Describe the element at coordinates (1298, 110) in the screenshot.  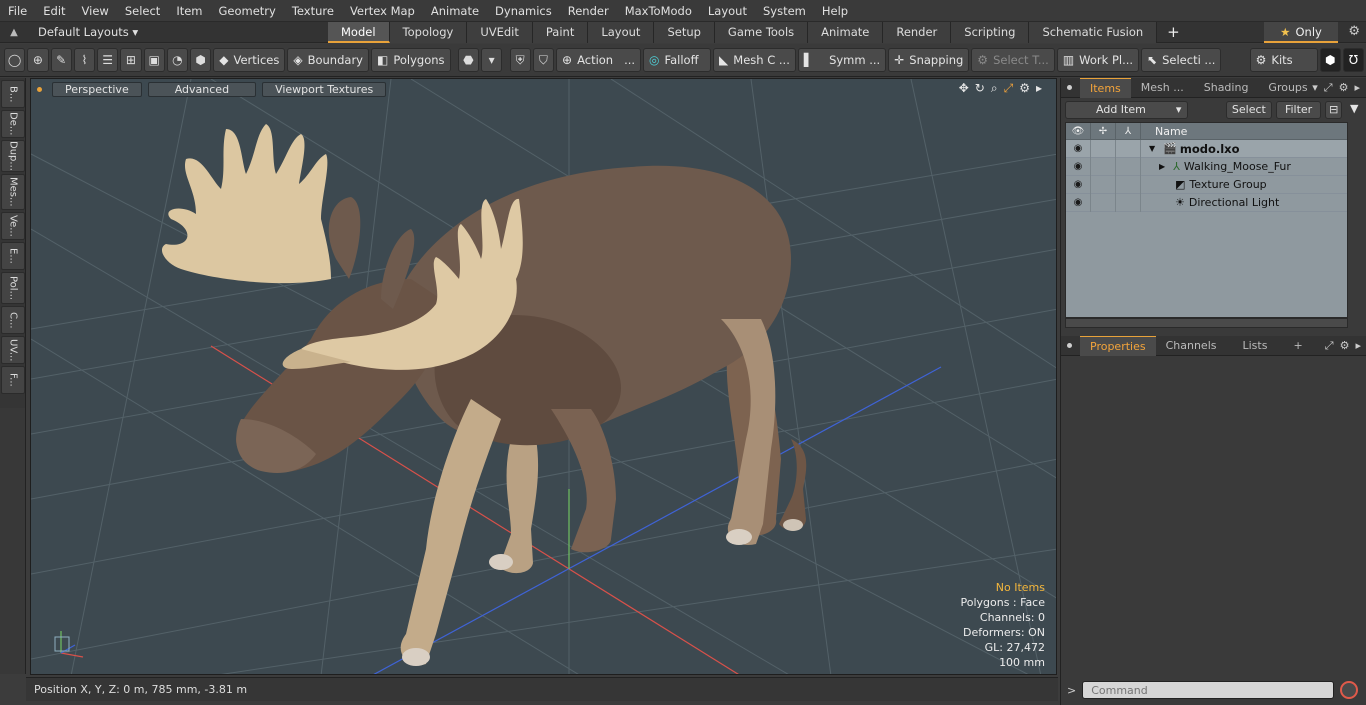
I see `filter-button: Filter` at that location.